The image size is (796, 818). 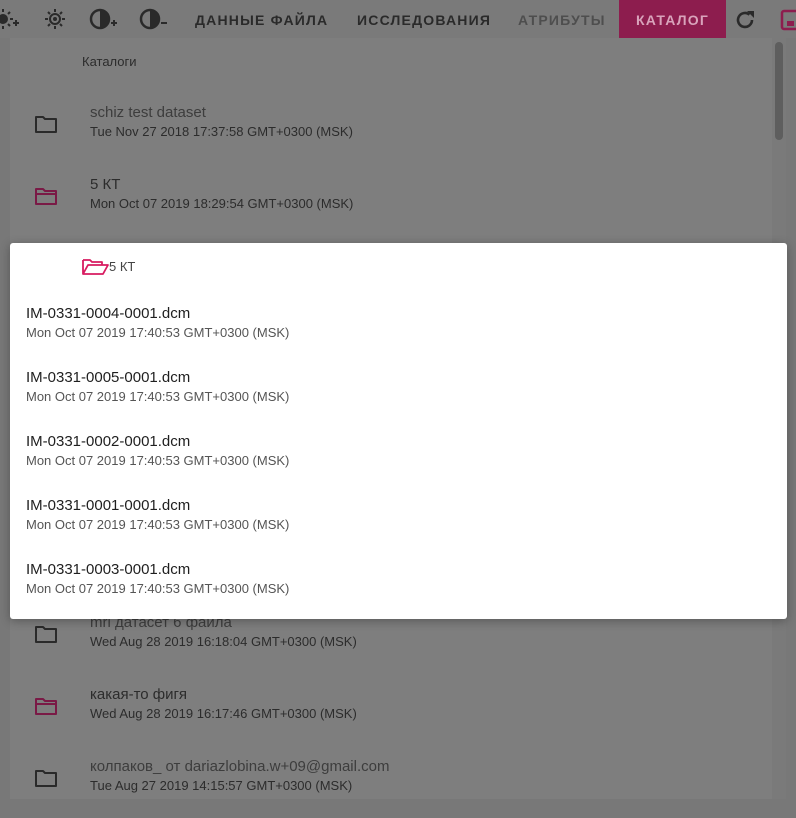 What do you see at coordinates (562, 19) in the screenshot?
I see `tab-attributes: АТРИБУТЫ` at bounding box center [562, 19].